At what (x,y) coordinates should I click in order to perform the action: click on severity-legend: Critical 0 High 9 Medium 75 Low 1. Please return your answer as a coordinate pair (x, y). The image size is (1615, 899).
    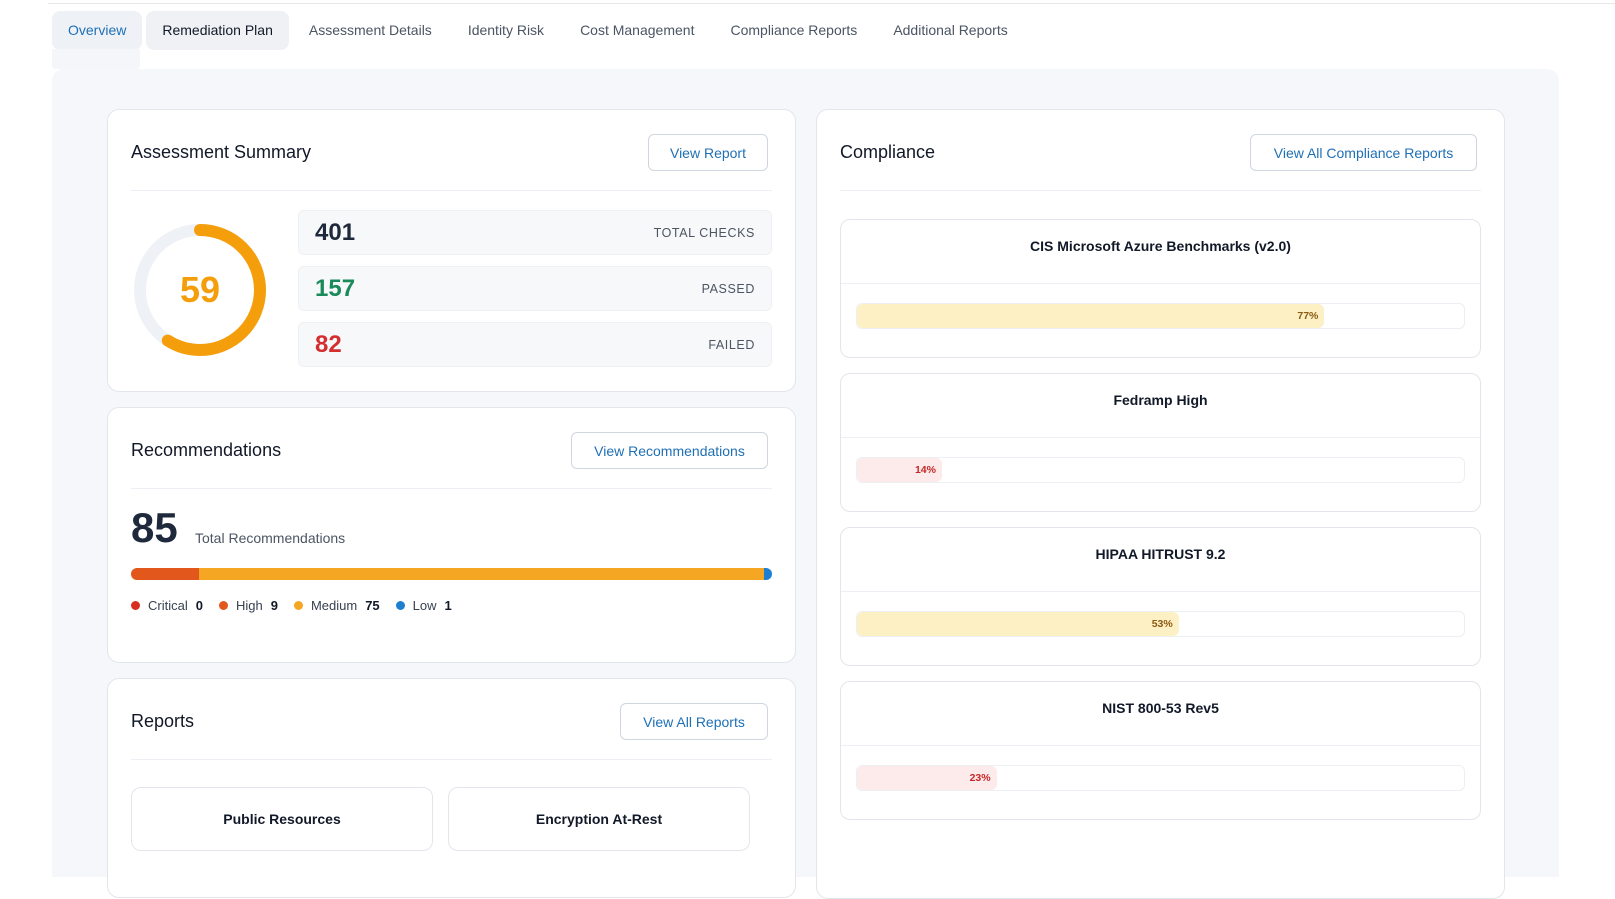
    Looking at the image, I should click on (299, 605).